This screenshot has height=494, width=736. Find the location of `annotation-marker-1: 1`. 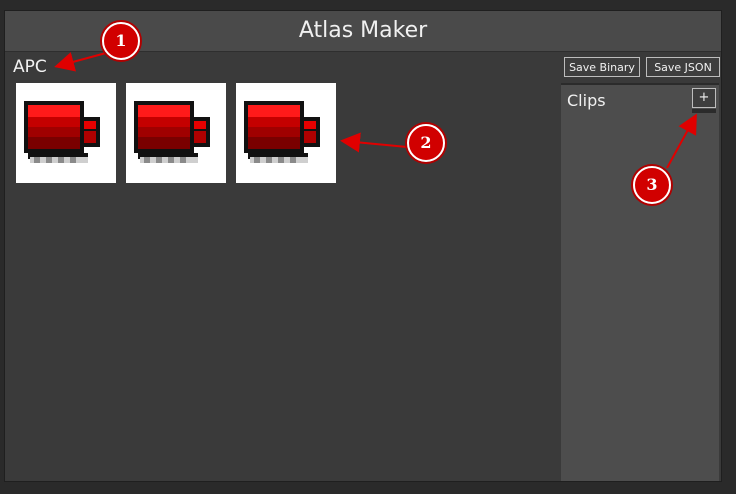

annotation-marker-1: 1 is located at coordinates (121, 41).